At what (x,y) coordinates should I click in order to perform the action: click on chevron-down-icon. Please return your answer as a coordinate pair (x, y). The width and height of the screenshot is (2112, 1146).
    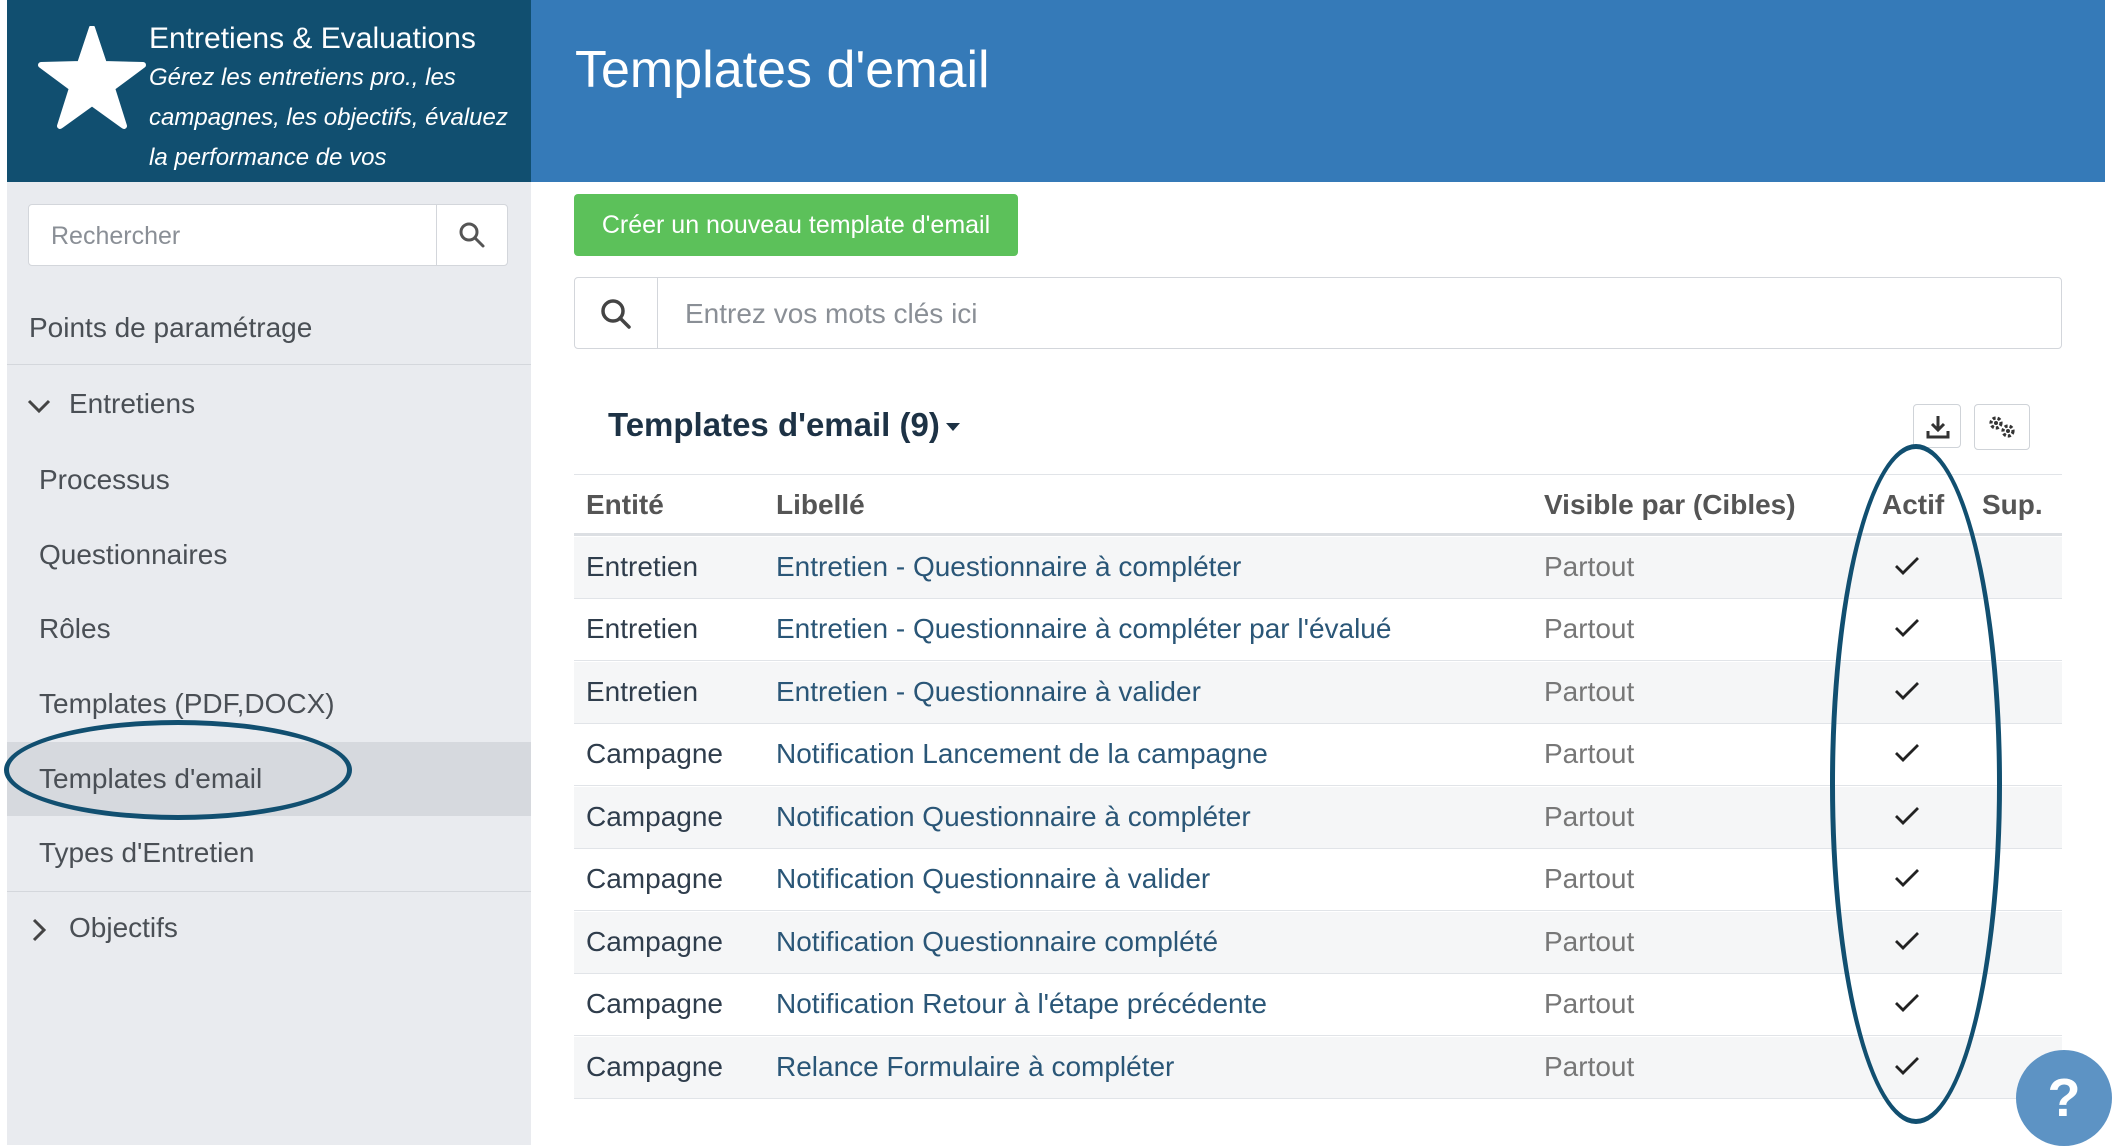
    Looking at the image, I should click on (39, 406).